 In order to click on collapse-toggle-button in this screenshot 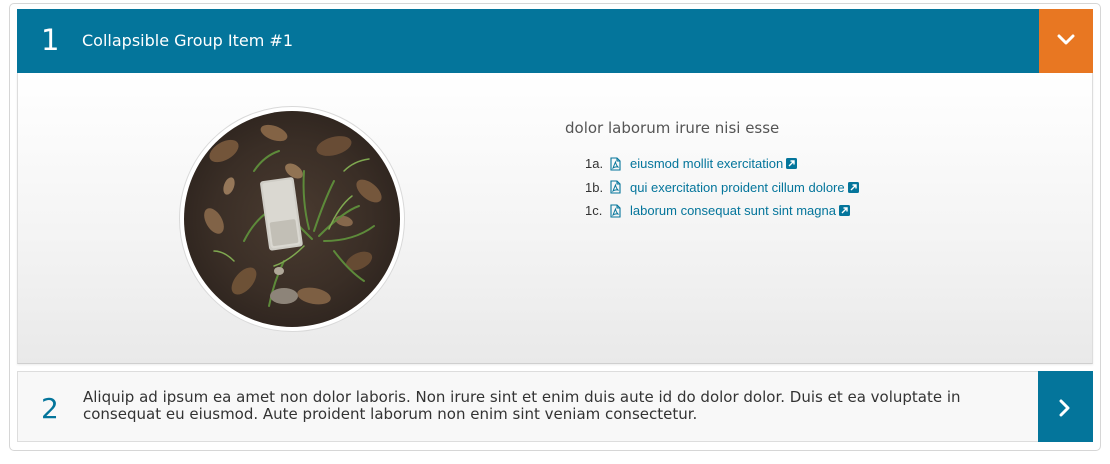, I will do `click(1066, 41)`.